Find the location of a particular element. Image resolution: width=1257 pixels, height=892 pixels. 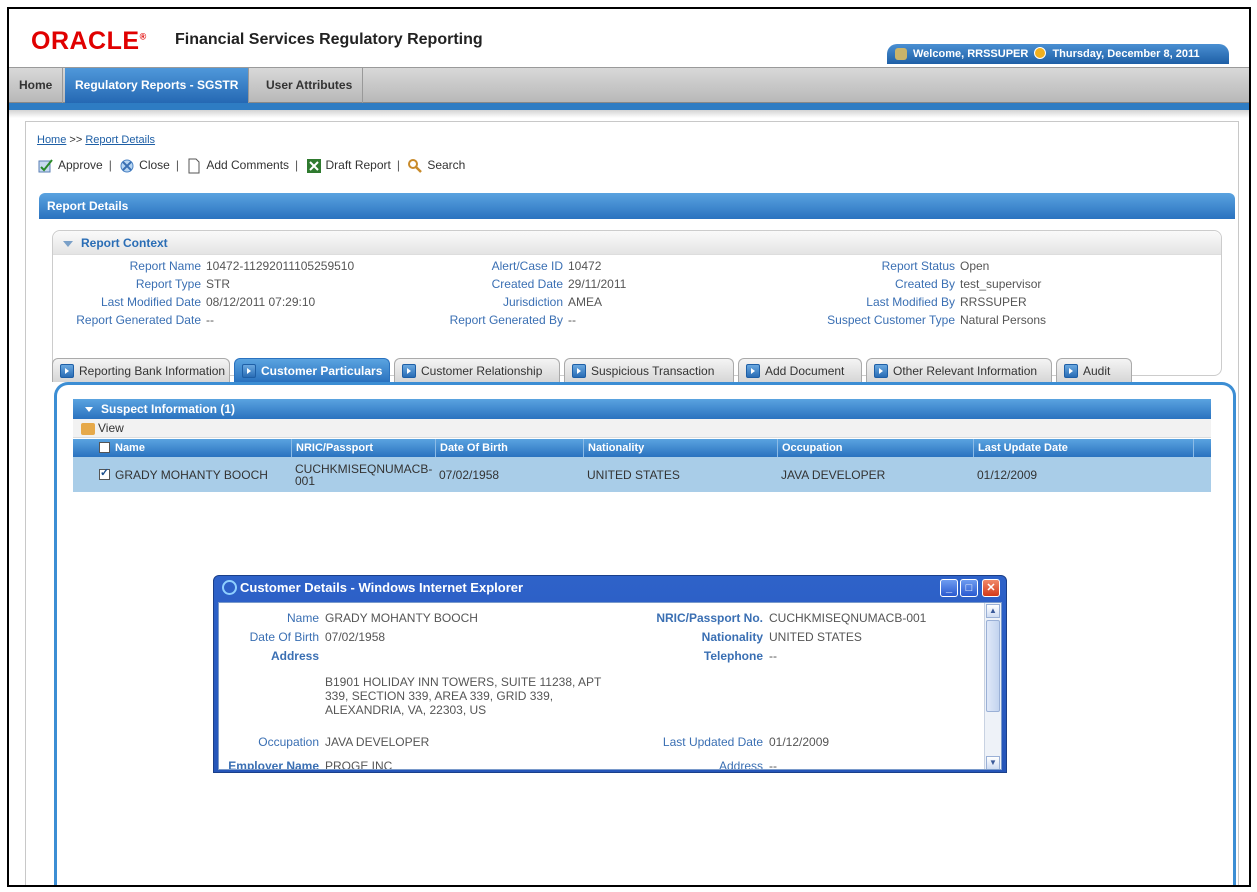

view-button: View is located at coordinates (102, 428).